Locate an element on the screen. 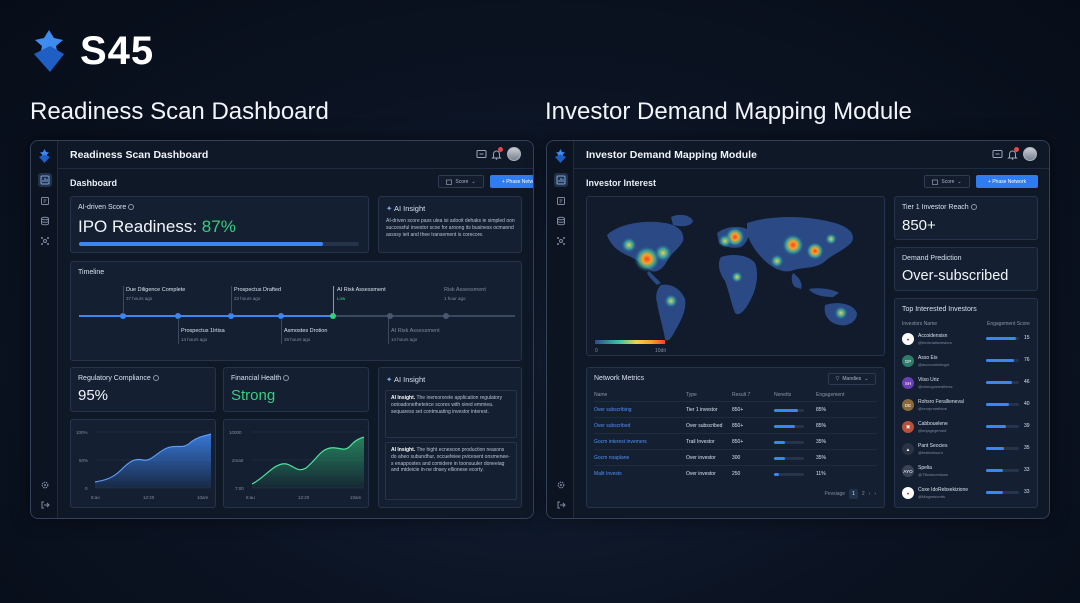 This screenshot has width=1080, height=603. chevron-down-icon: ⌄ is located at coordinates (959, 181).